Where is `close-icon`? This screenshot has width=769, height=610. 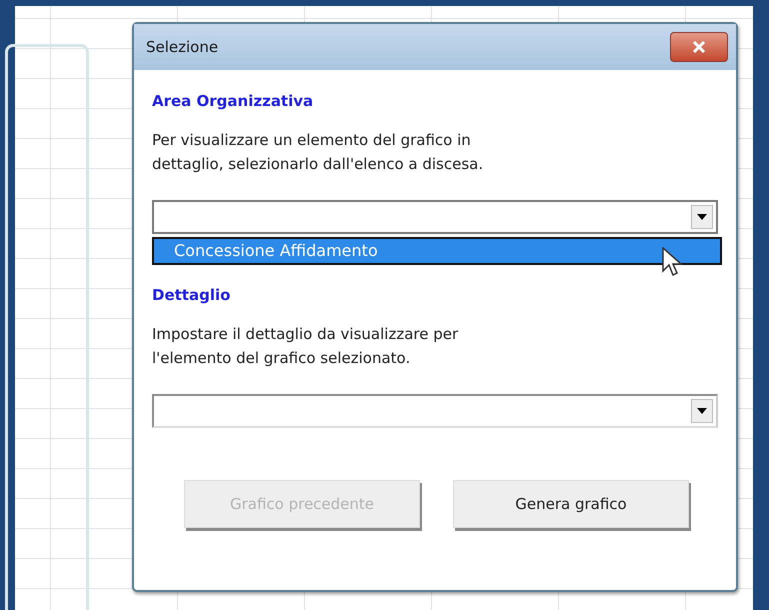 close-icon is located at coordinates (699, 47).